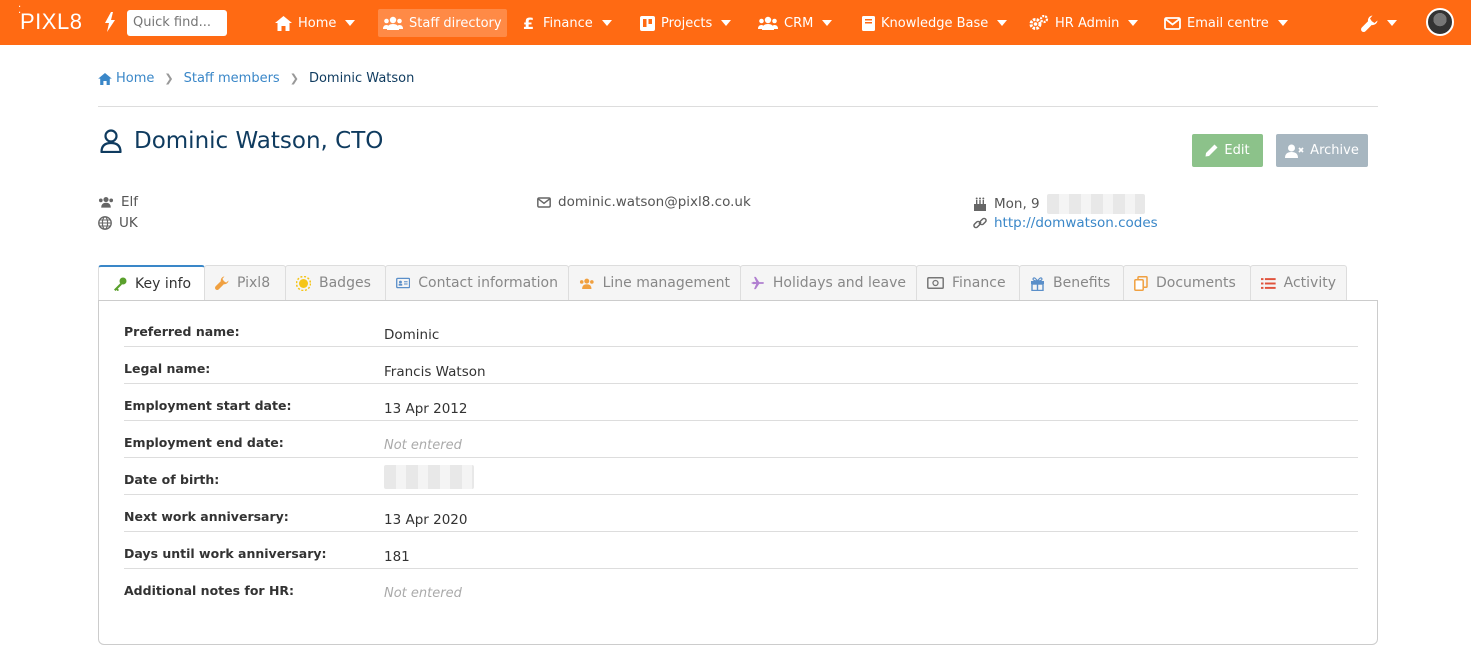  I want to click on table-row: Date of birth:, so click(741, 476).